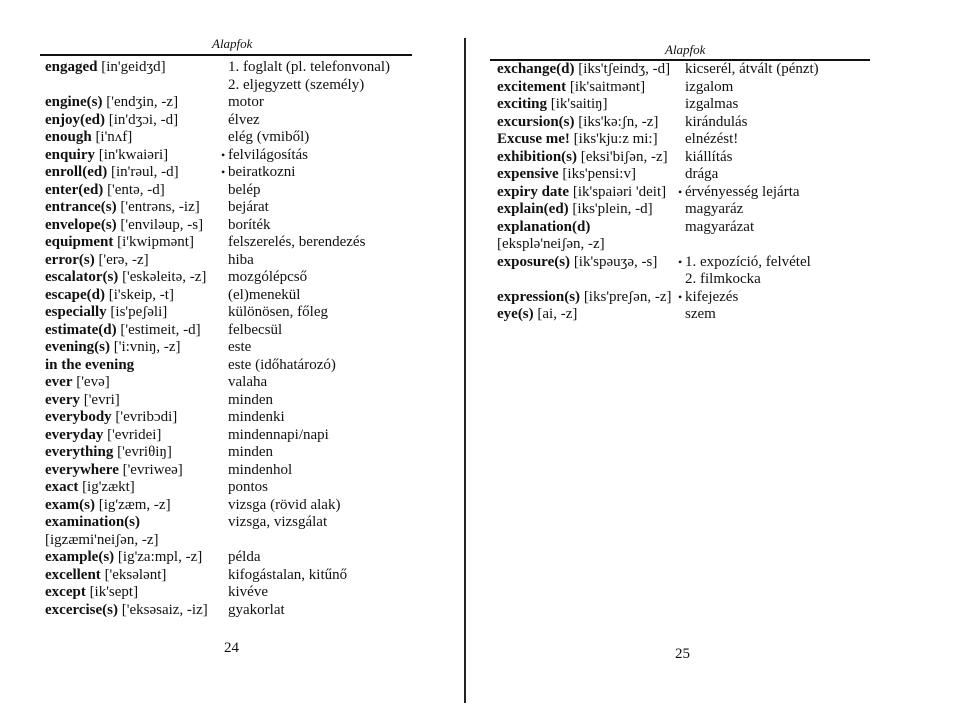  What do you see at coordinates (249, 224) in the screenshot?
I see `entry-definition: boríték` at bounding box center [249, 224].